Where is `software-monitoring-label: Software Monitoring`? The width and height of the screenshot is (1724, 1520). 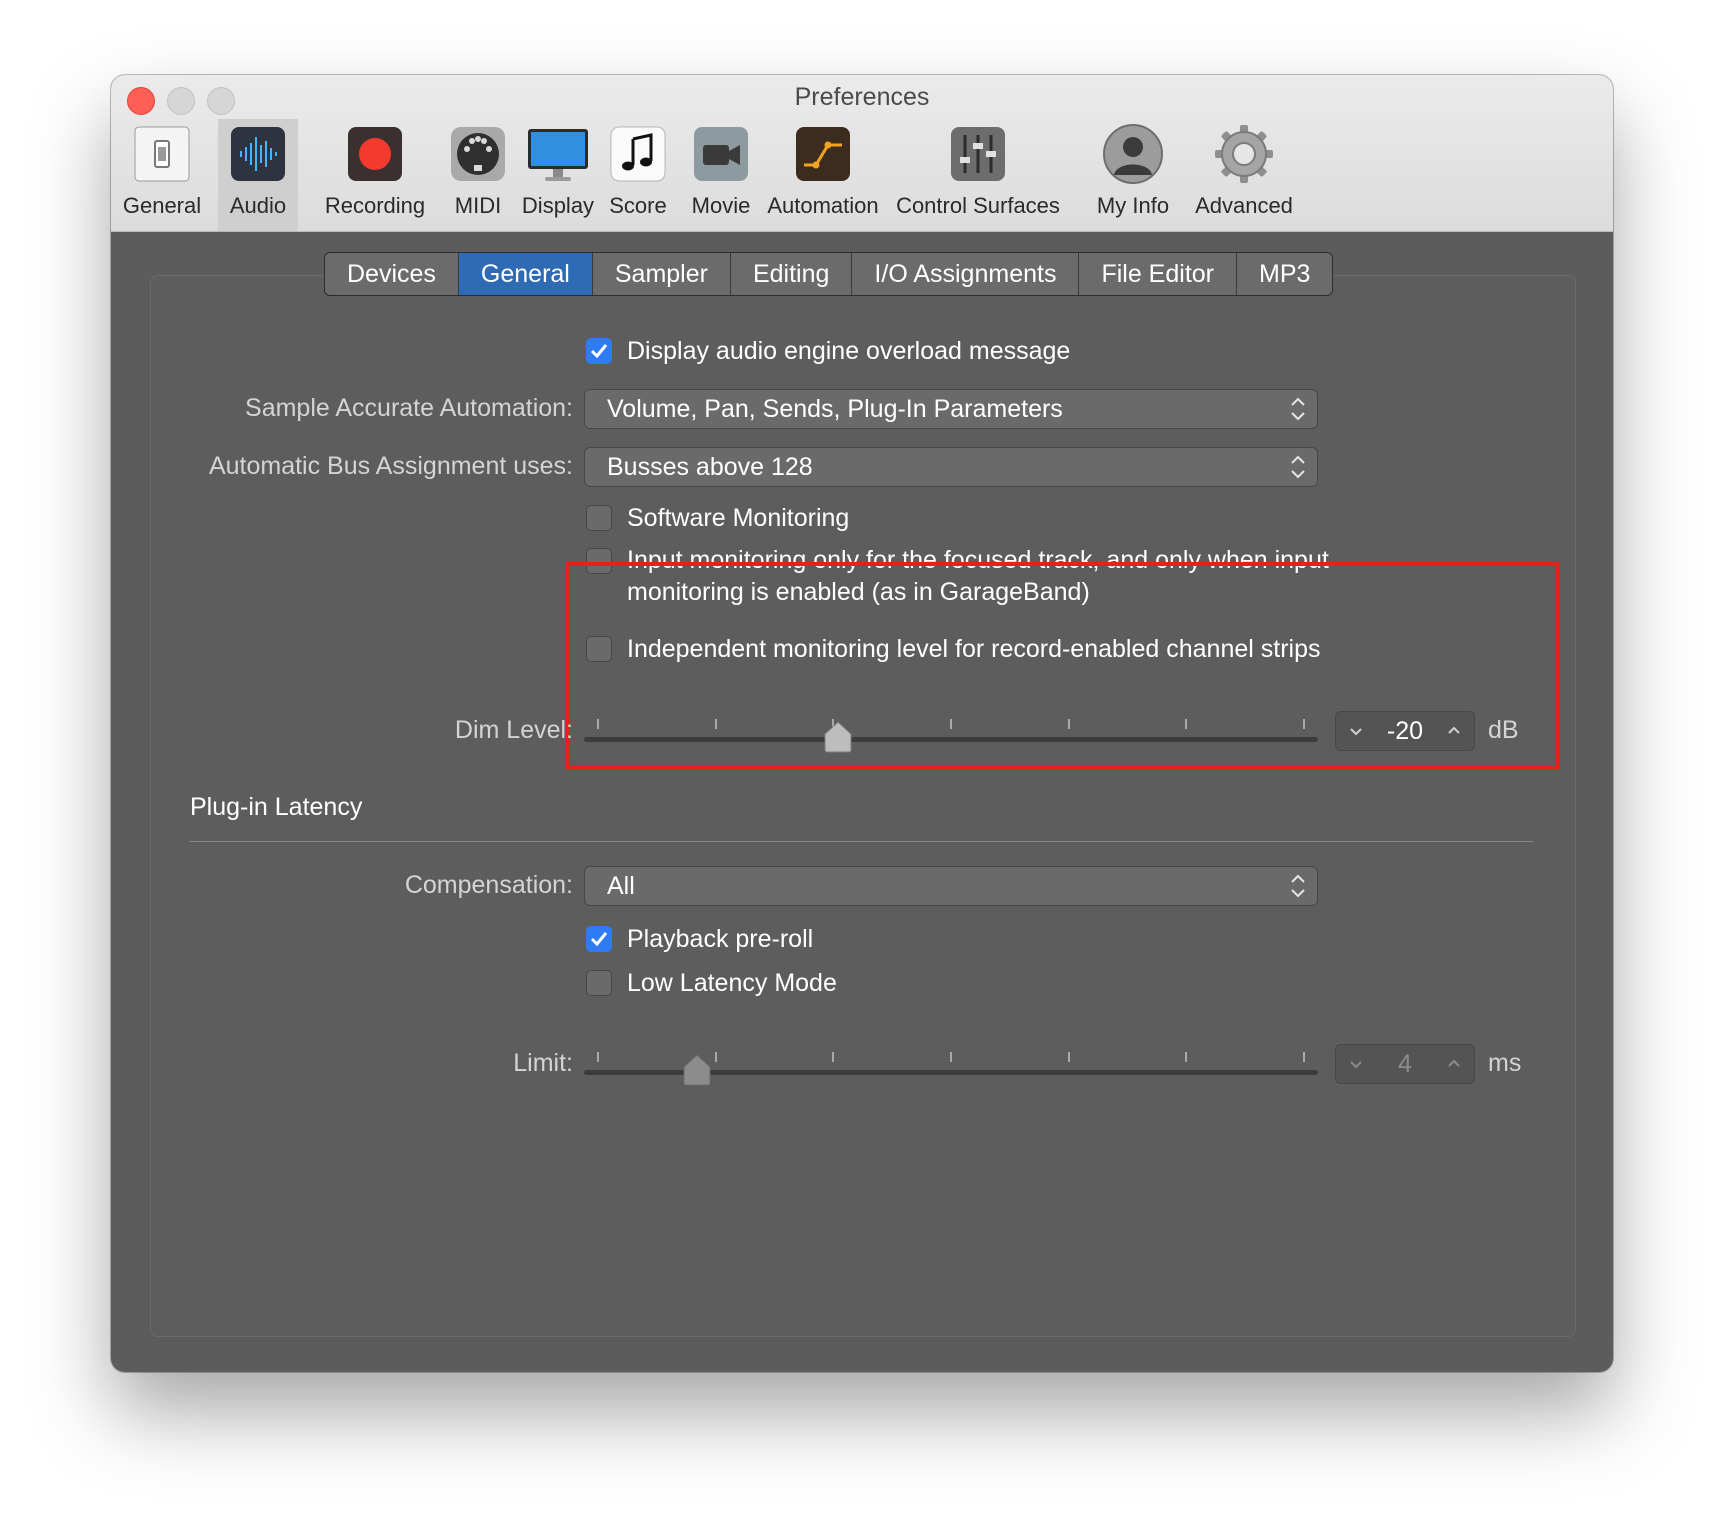
software-monitoring-label: Software Monitoring is located at coordinates (738, 518).